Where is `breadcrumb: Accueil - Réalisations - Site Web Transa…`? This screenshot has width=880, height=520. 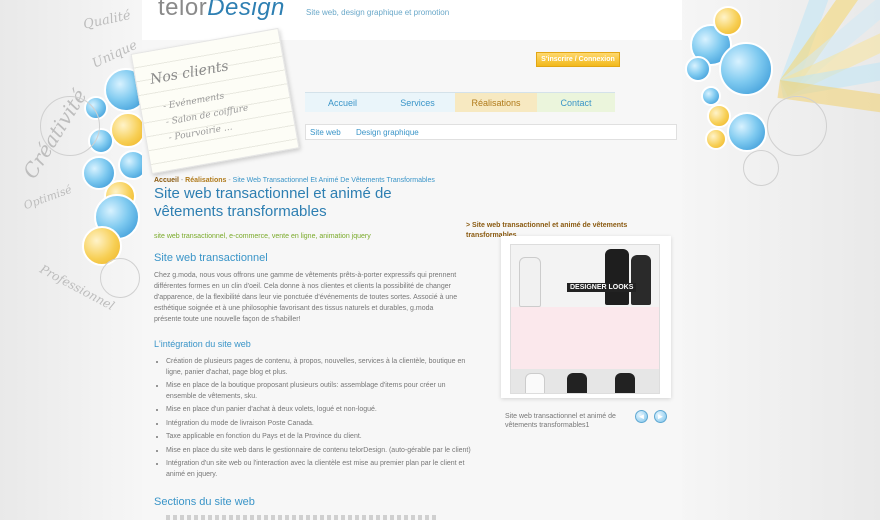
breadcrumb: Accueil - Réalisations - Site Web Transa… is located at coordinates (294, 180).